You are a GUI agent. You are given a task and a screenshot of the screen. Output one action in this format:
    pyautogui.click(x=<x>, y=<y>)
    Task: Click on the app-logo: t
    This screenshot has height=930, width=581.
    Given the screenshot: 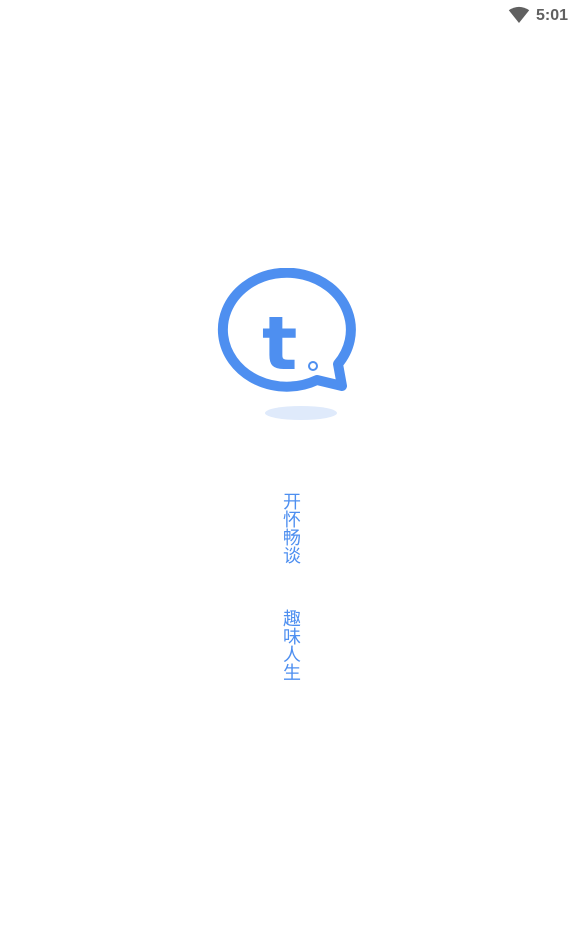 What is the action you would take?
    pyautogui.click(x=286, y=344)
    